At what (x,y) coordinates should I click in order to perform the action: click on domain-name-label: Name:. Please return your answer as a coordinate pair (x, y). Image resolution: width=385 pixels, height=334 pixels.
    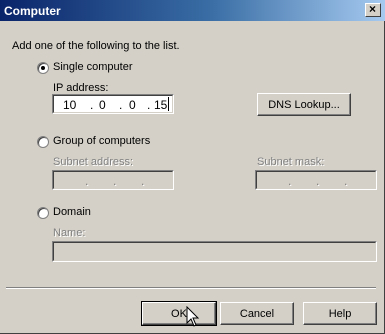
    Looking at the image, I should click on (69, 233).